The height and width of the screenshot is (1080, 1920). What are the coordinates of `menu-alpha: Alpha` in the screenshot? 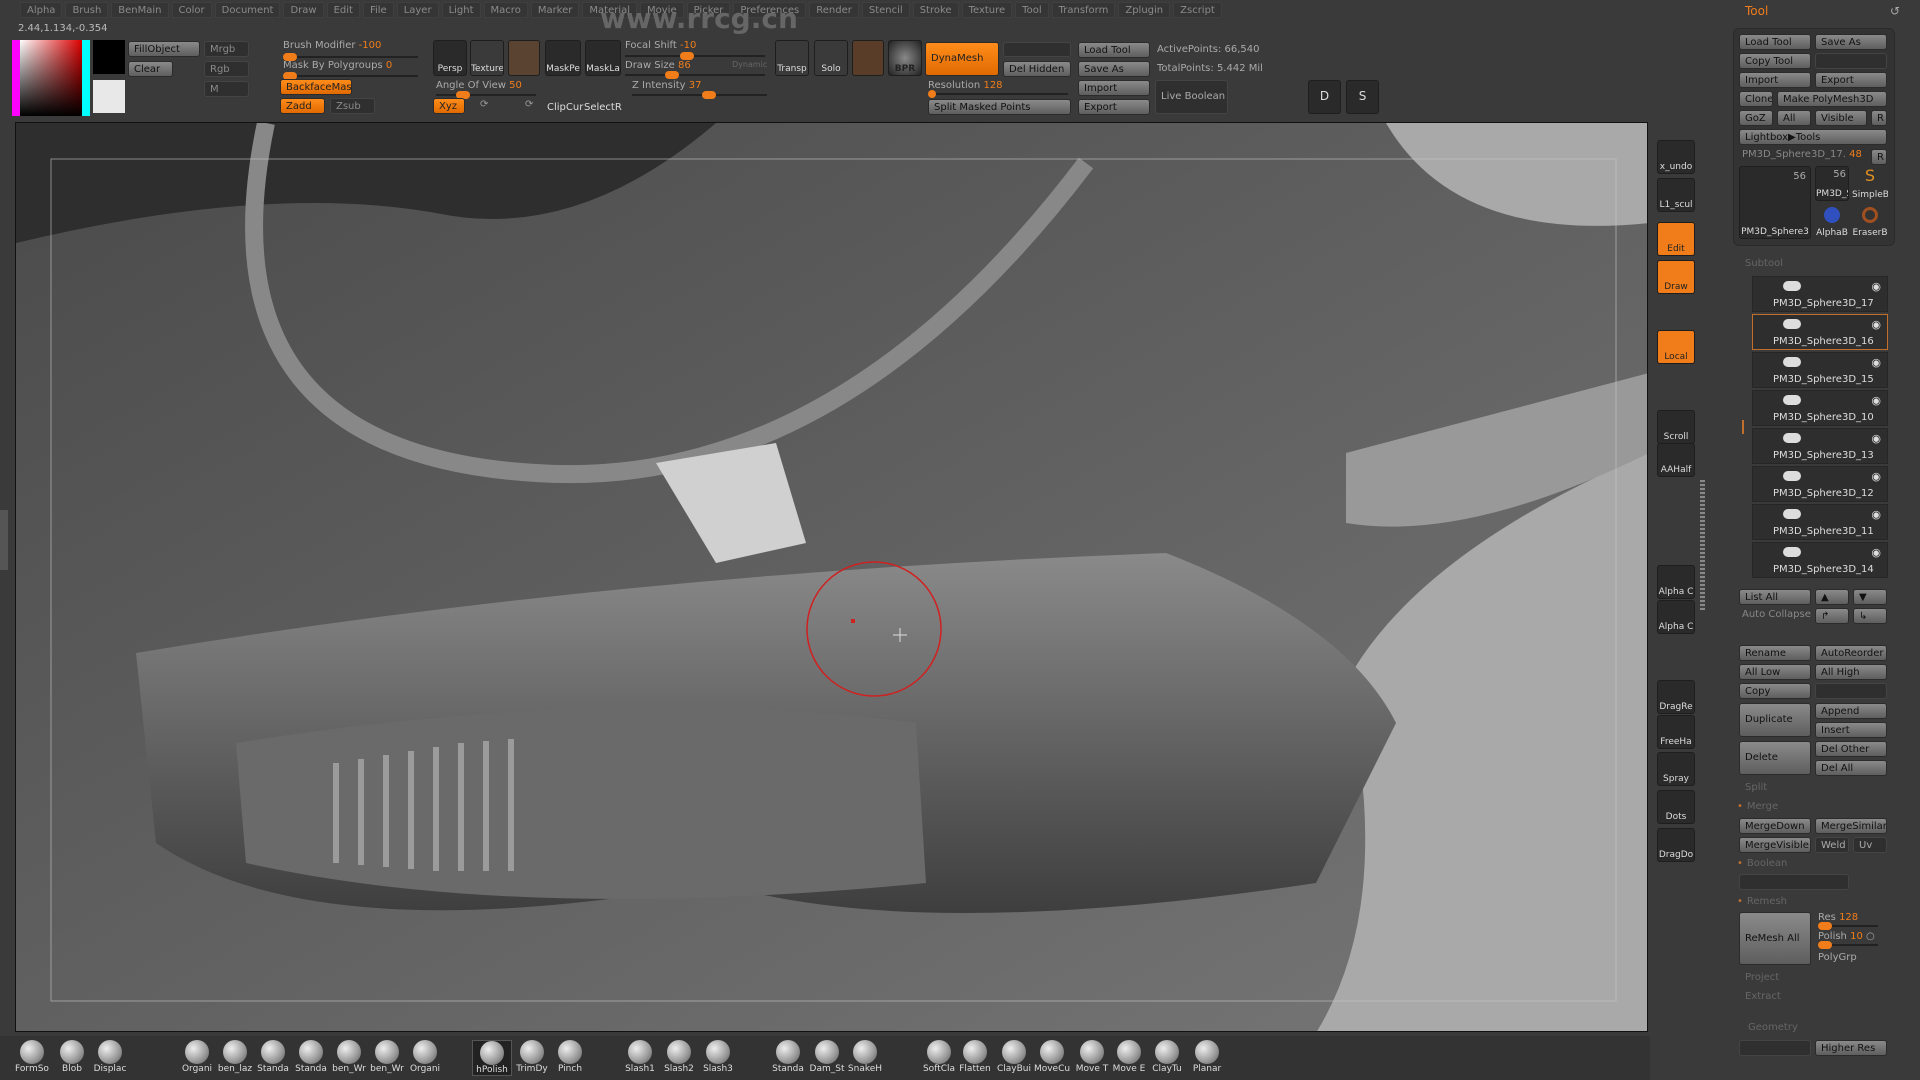 It's located at (41, 10).